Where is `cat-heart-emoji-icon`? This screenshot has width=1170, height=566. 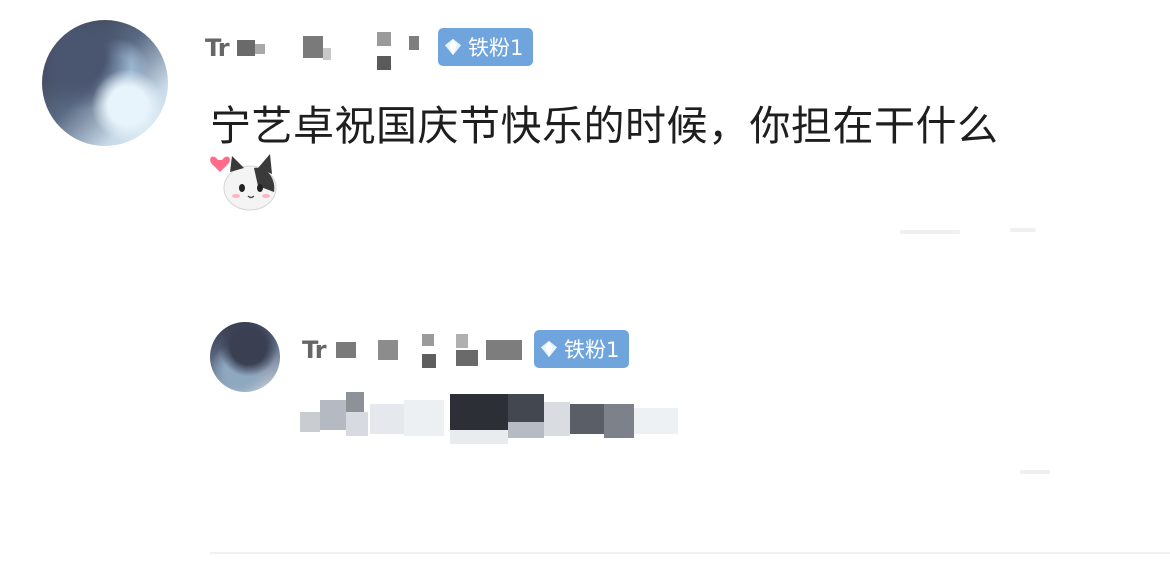
cat-heart-emoji-icon is located at coordinates (243, 182).